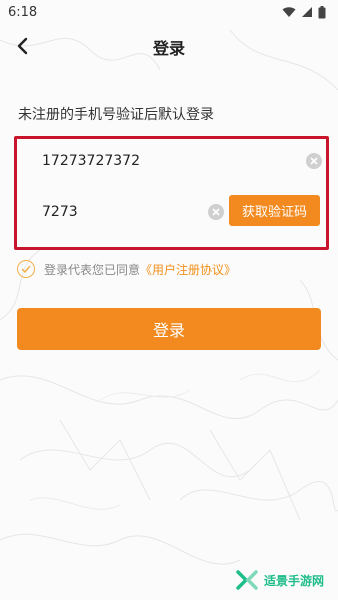 The height and width of the screenshot is (600, 338). I want to click on page-title: 登录, so click(168, 48).